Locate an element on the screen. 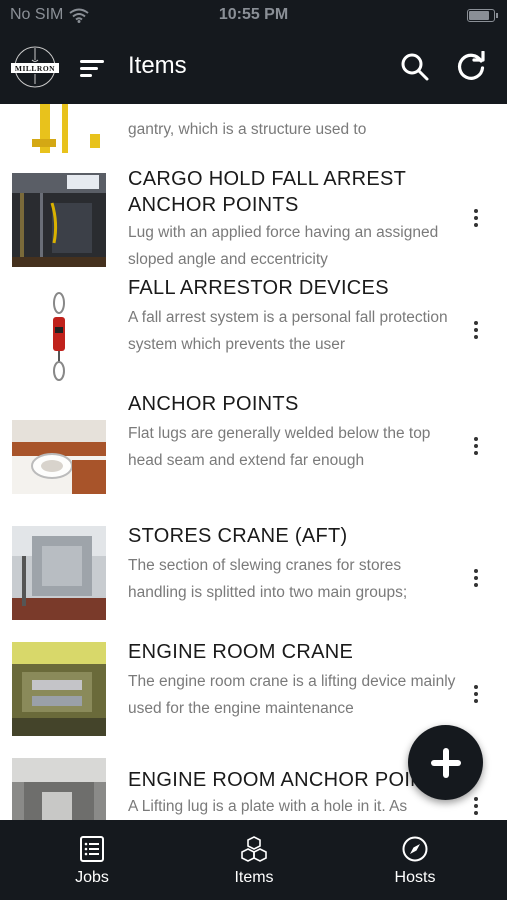 This screenshot has width=507, height=900. item-description: gantry, which is a structure used to is located at coordinates (247, 129).